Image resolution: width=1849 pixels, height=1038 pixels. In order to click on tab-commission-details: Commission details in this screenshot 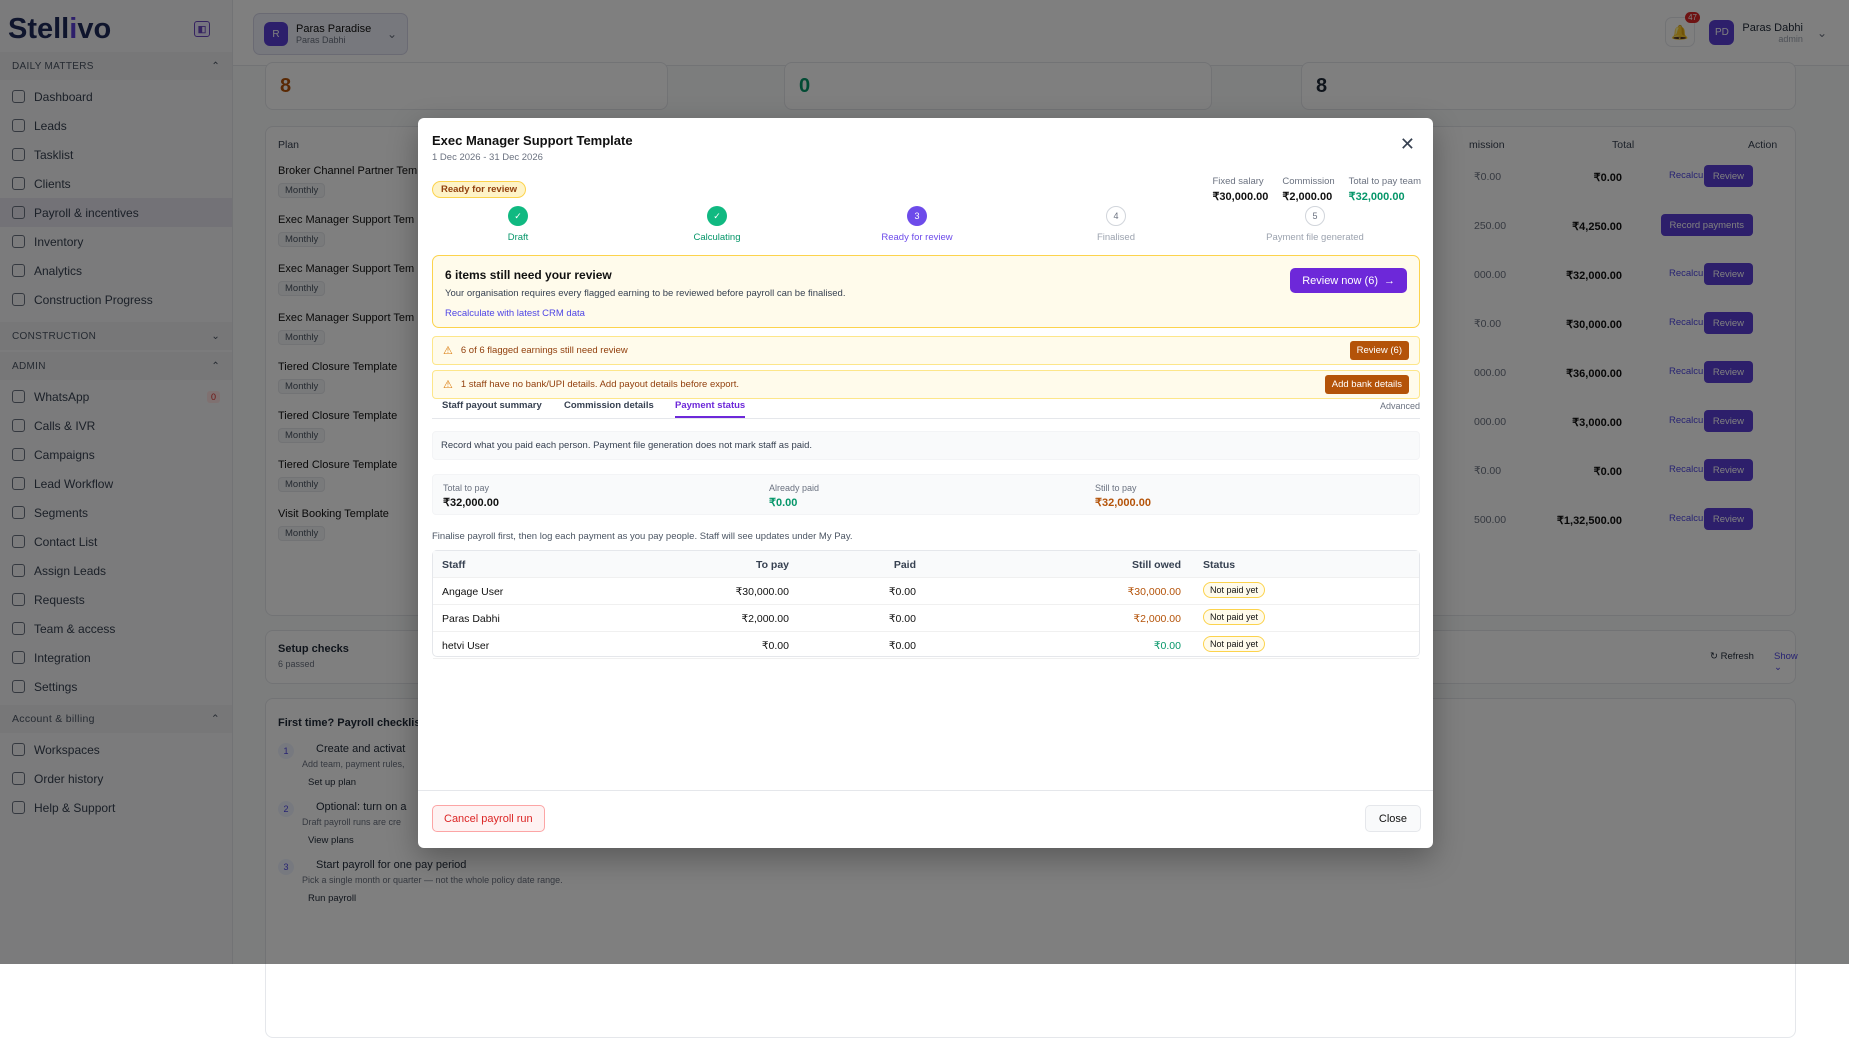, I will do `click(609, 405)`.